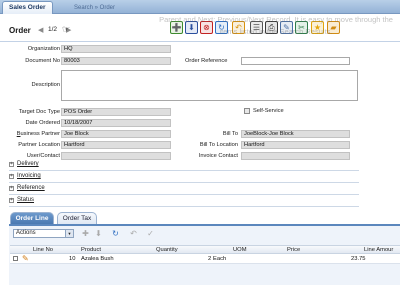  What do you see at coordinates (40, 30) in the screenshot?
I see `chevron-left-icon: ◀` at bounding box center [40, 30].